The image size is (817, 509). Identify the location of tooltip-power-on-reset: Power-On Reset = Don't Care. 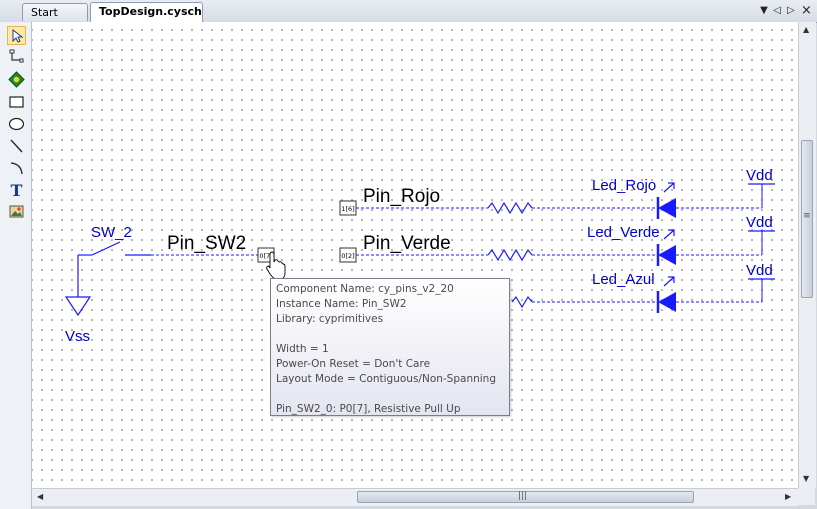
(353, 364).